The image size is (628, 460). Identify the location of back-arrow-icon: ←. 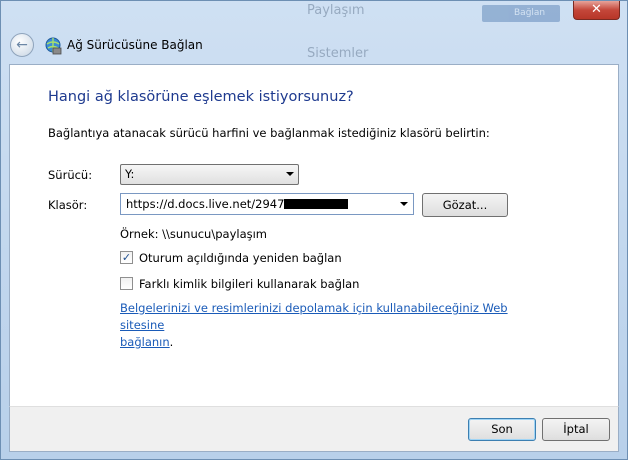
(22, 45).